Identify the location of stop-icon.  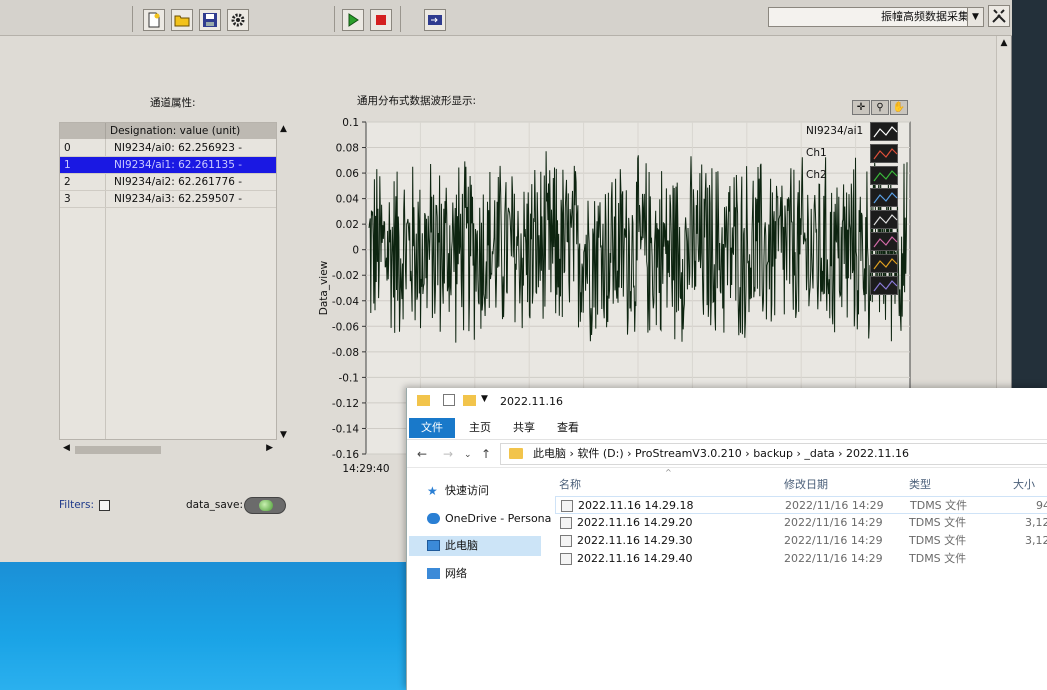
(381, 20).